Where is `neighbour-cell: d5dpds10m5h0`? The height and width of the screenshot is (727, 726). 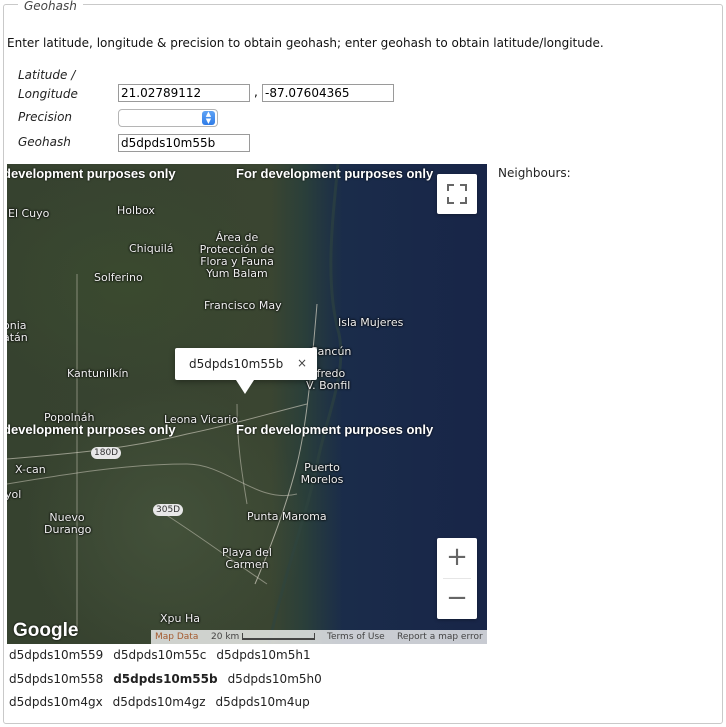 neighbour-cell: d5dpds10m5h0 is located at coordinates (274, 678).